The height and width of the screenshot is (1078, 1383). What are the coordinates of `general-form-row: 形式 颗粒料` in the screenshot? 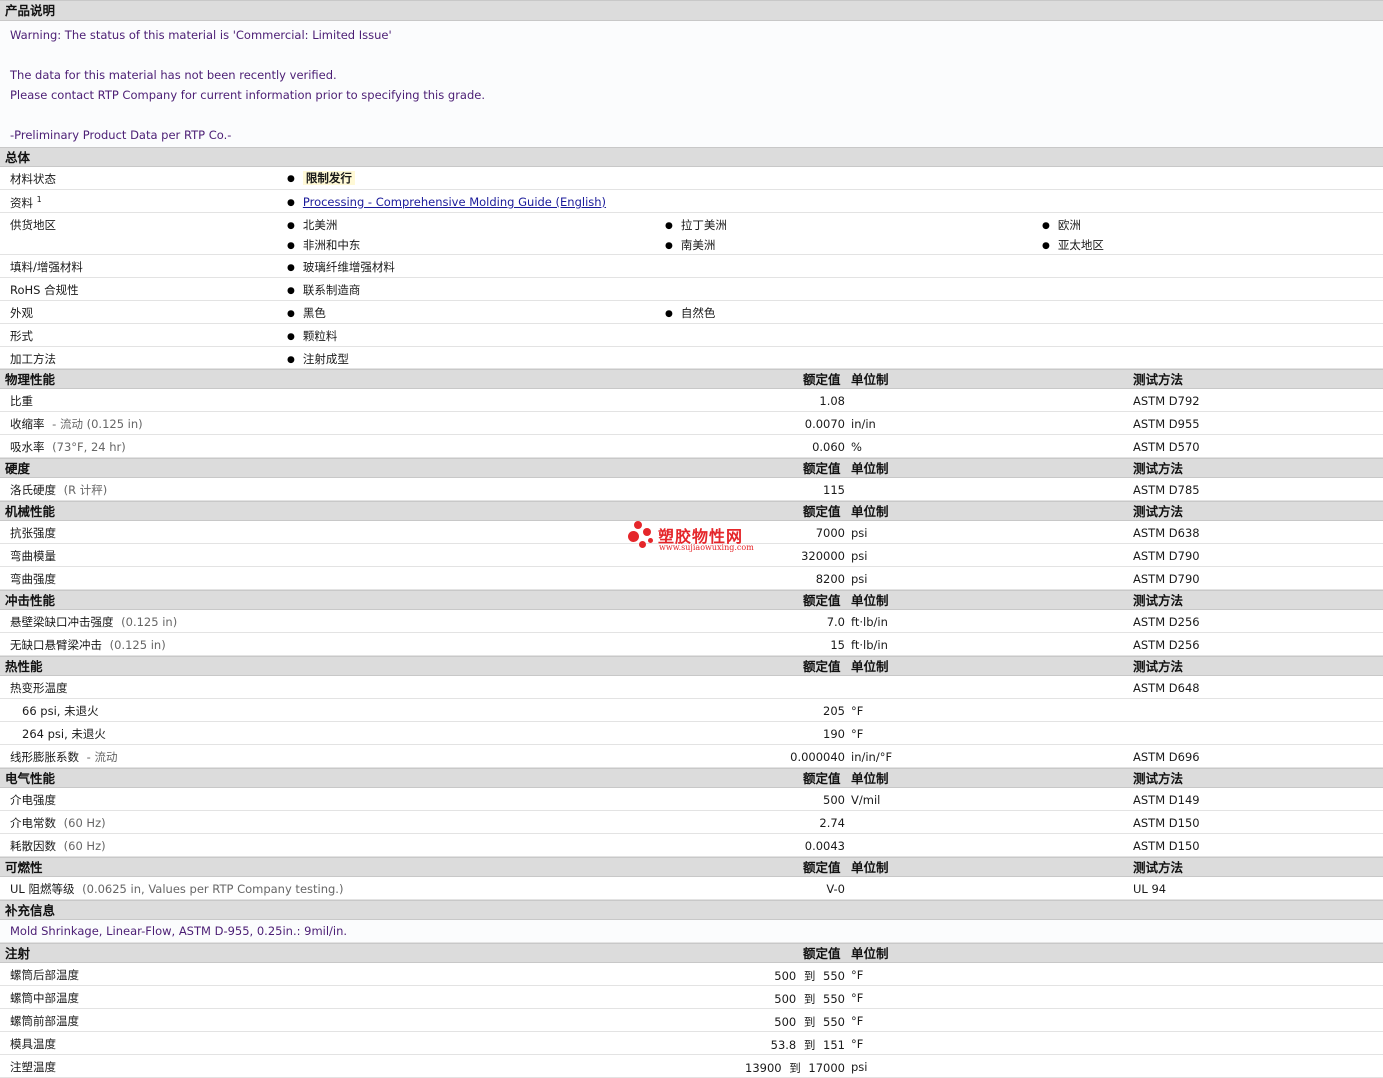 It's located at (691, 335).